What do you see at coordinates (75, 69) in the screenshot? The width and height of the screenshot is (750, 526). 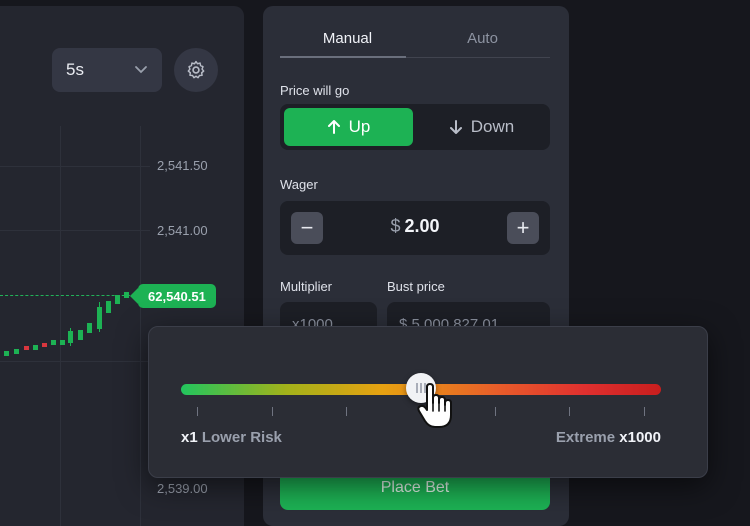 I see `timeframe-value: 5s` at bounding box center [75, 69].